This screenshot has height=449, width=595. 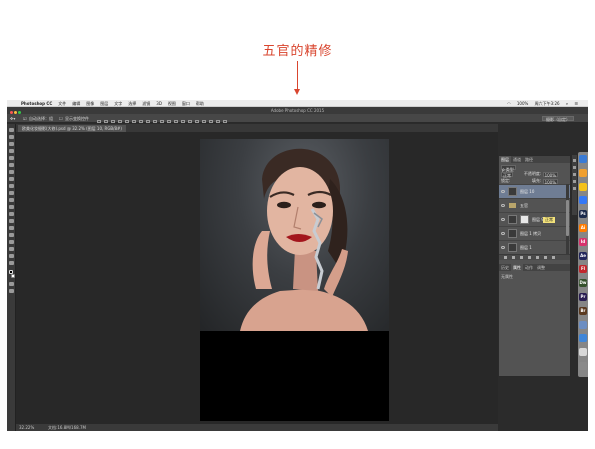 What do you see at coordinates (529, 159) in the screenshot?
I see `panel-tab: 路径` at bounding box center [529, 159].